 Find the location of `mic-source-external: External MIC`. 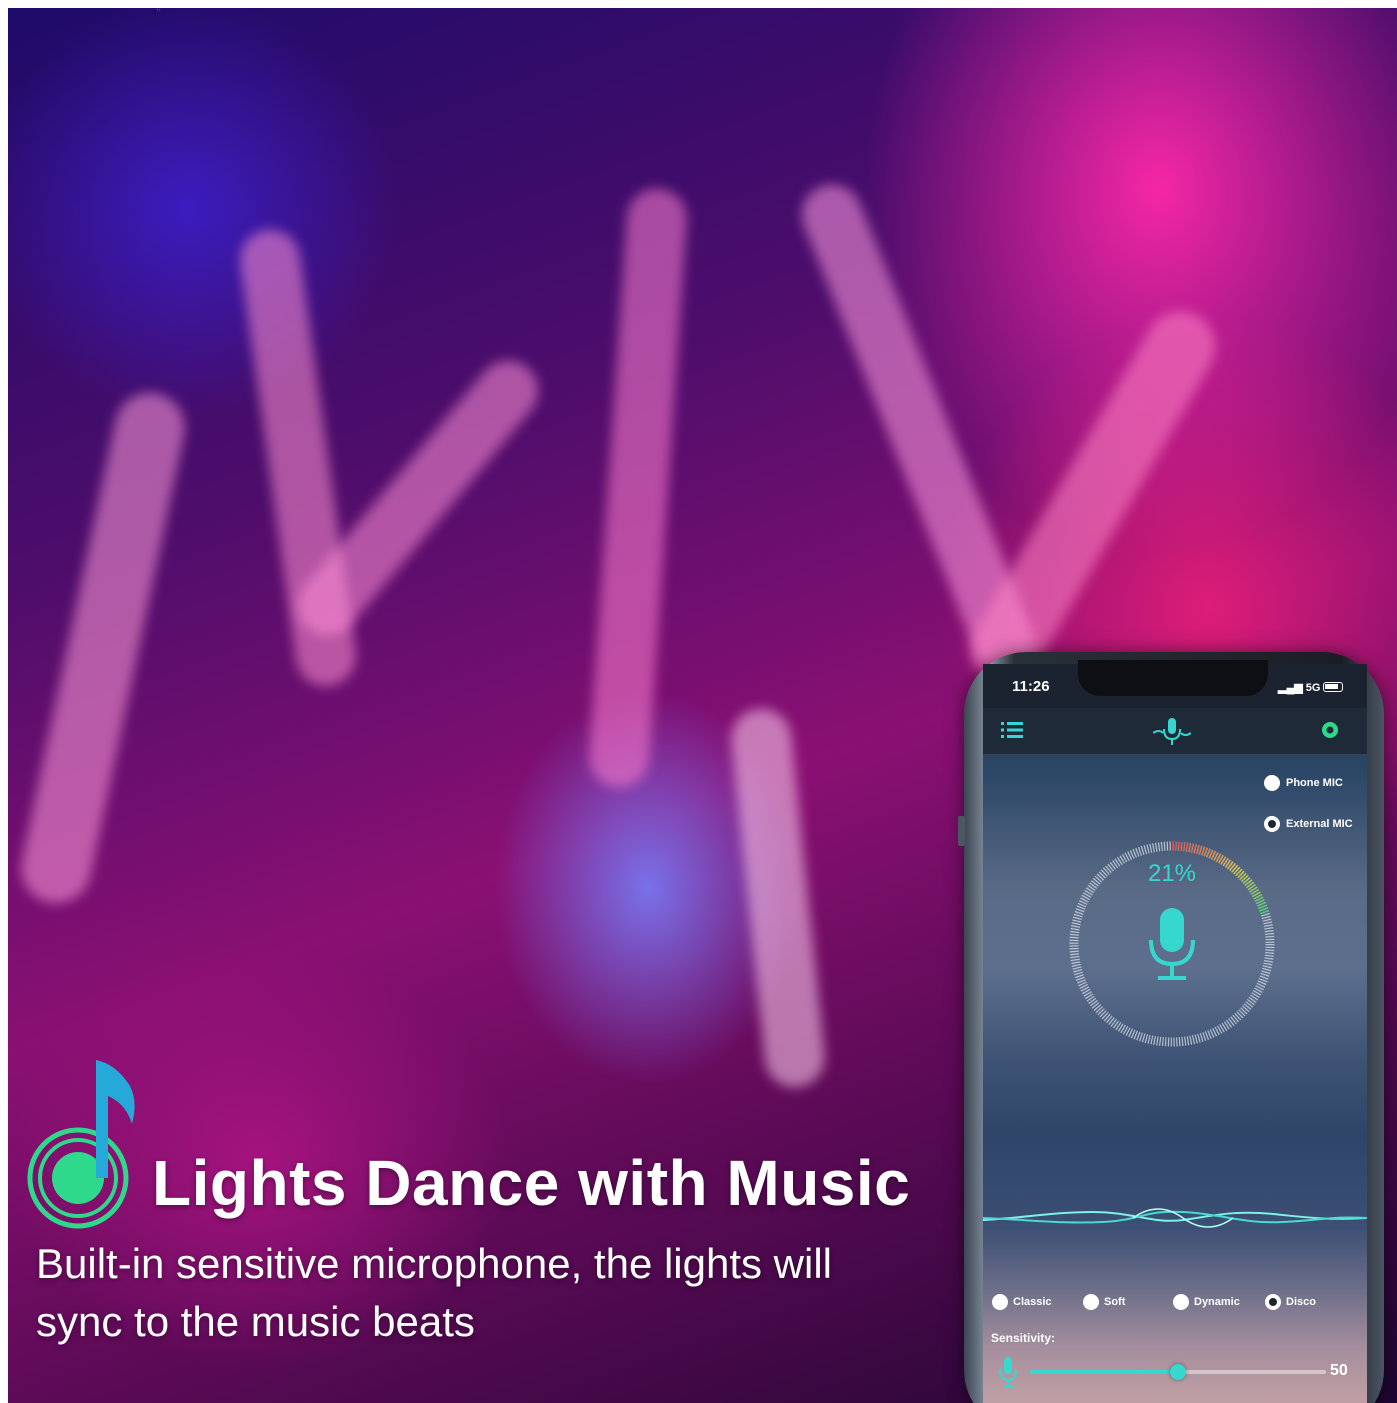

mic-source-external: External MIC is located at coordinates (1308, 824).